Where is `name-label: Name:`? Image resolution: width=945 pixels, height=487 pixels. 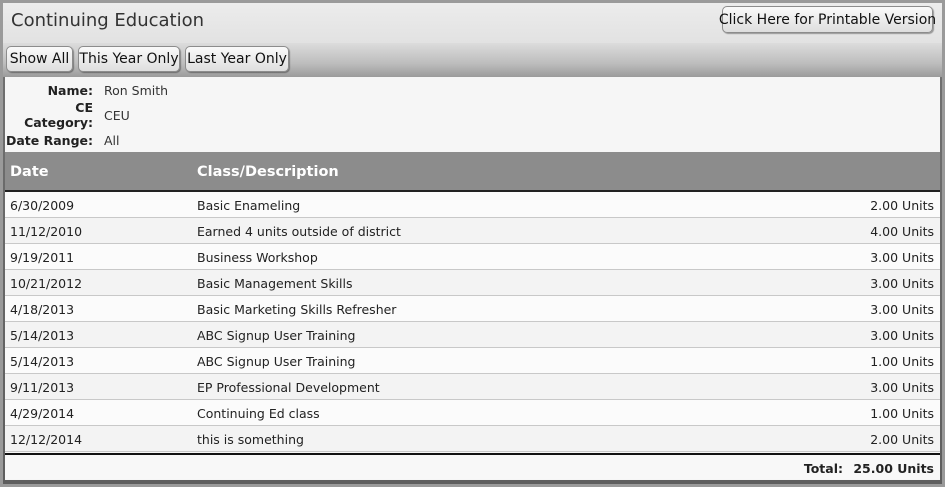 name-label: Name: is located at coordinates (70, 90).